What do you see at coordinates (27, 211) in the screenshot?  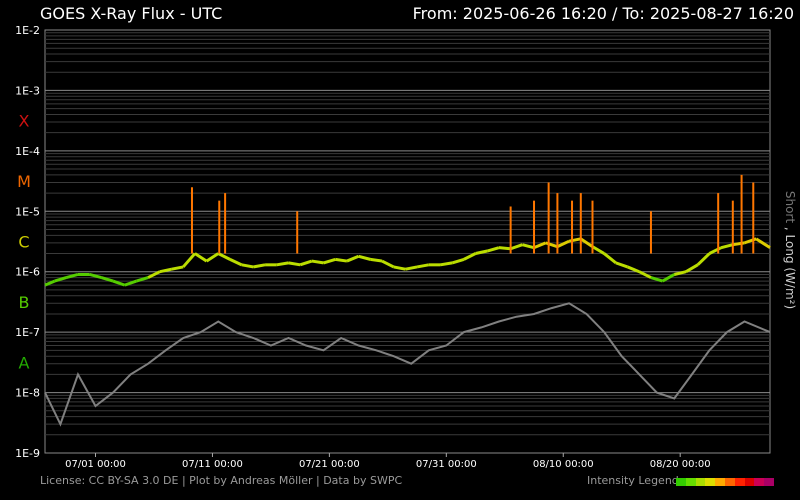 I see `y-tick-label: 1E-5` at bounding box center [27, 211].